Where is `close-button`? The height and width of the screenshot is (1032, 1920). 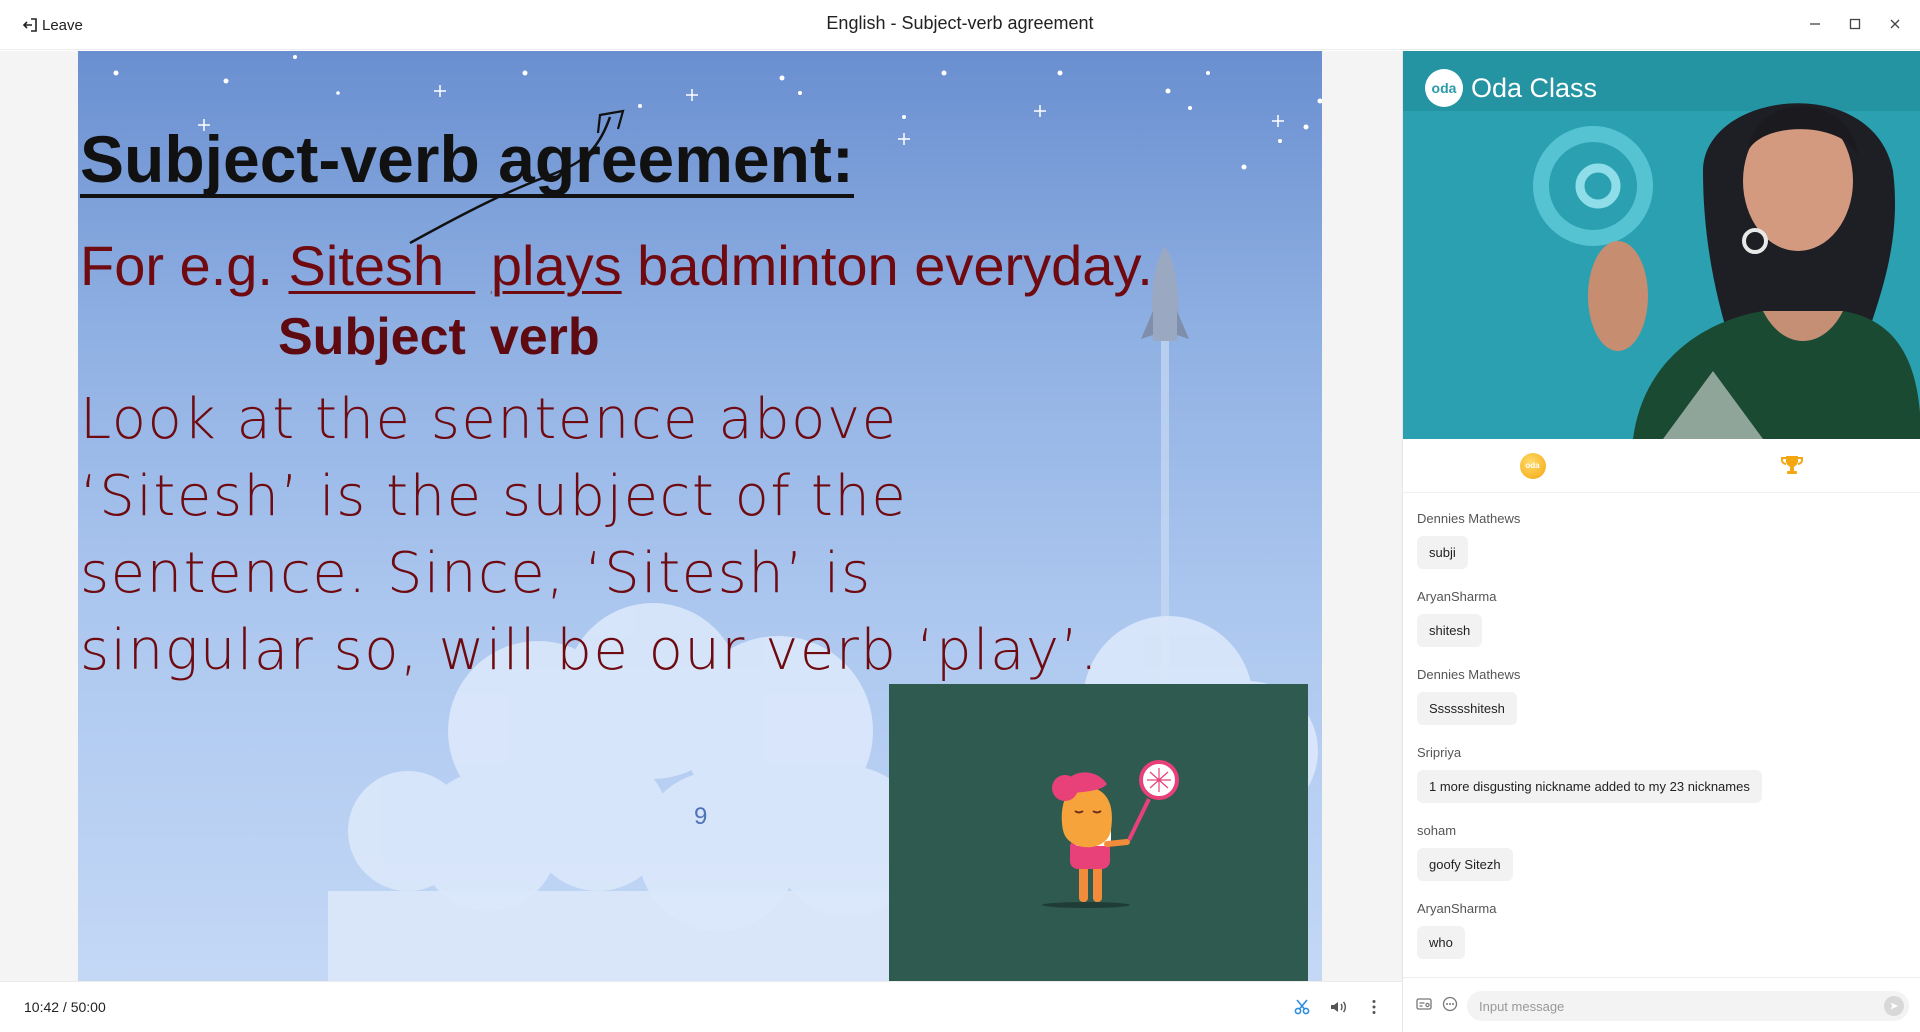 close-button is located at coordinates (1895, 24).